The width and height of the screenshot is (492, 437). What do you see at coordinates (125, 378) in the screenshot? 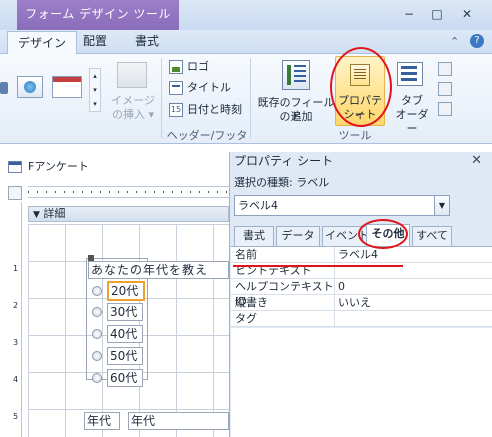
I see `option-label-60: 60代` at bounding box center [125, 378].